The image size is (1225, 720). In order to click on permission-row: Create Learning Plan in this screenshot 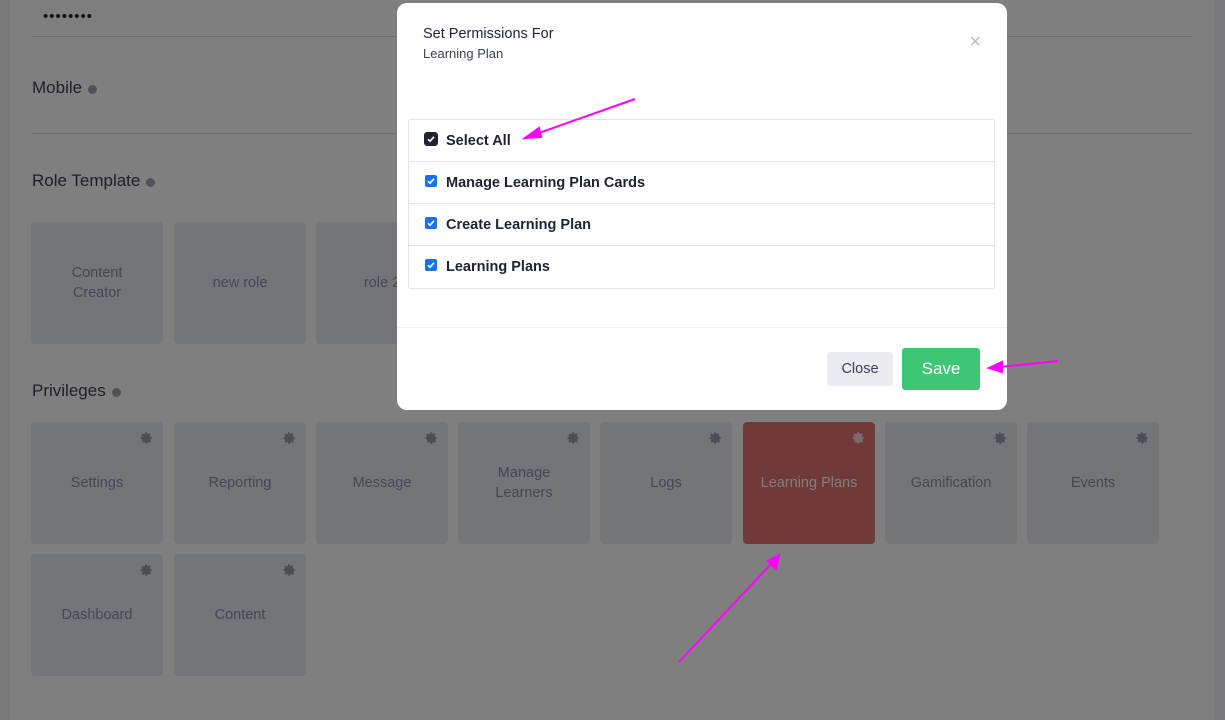, I will do `click(701, 225)`.